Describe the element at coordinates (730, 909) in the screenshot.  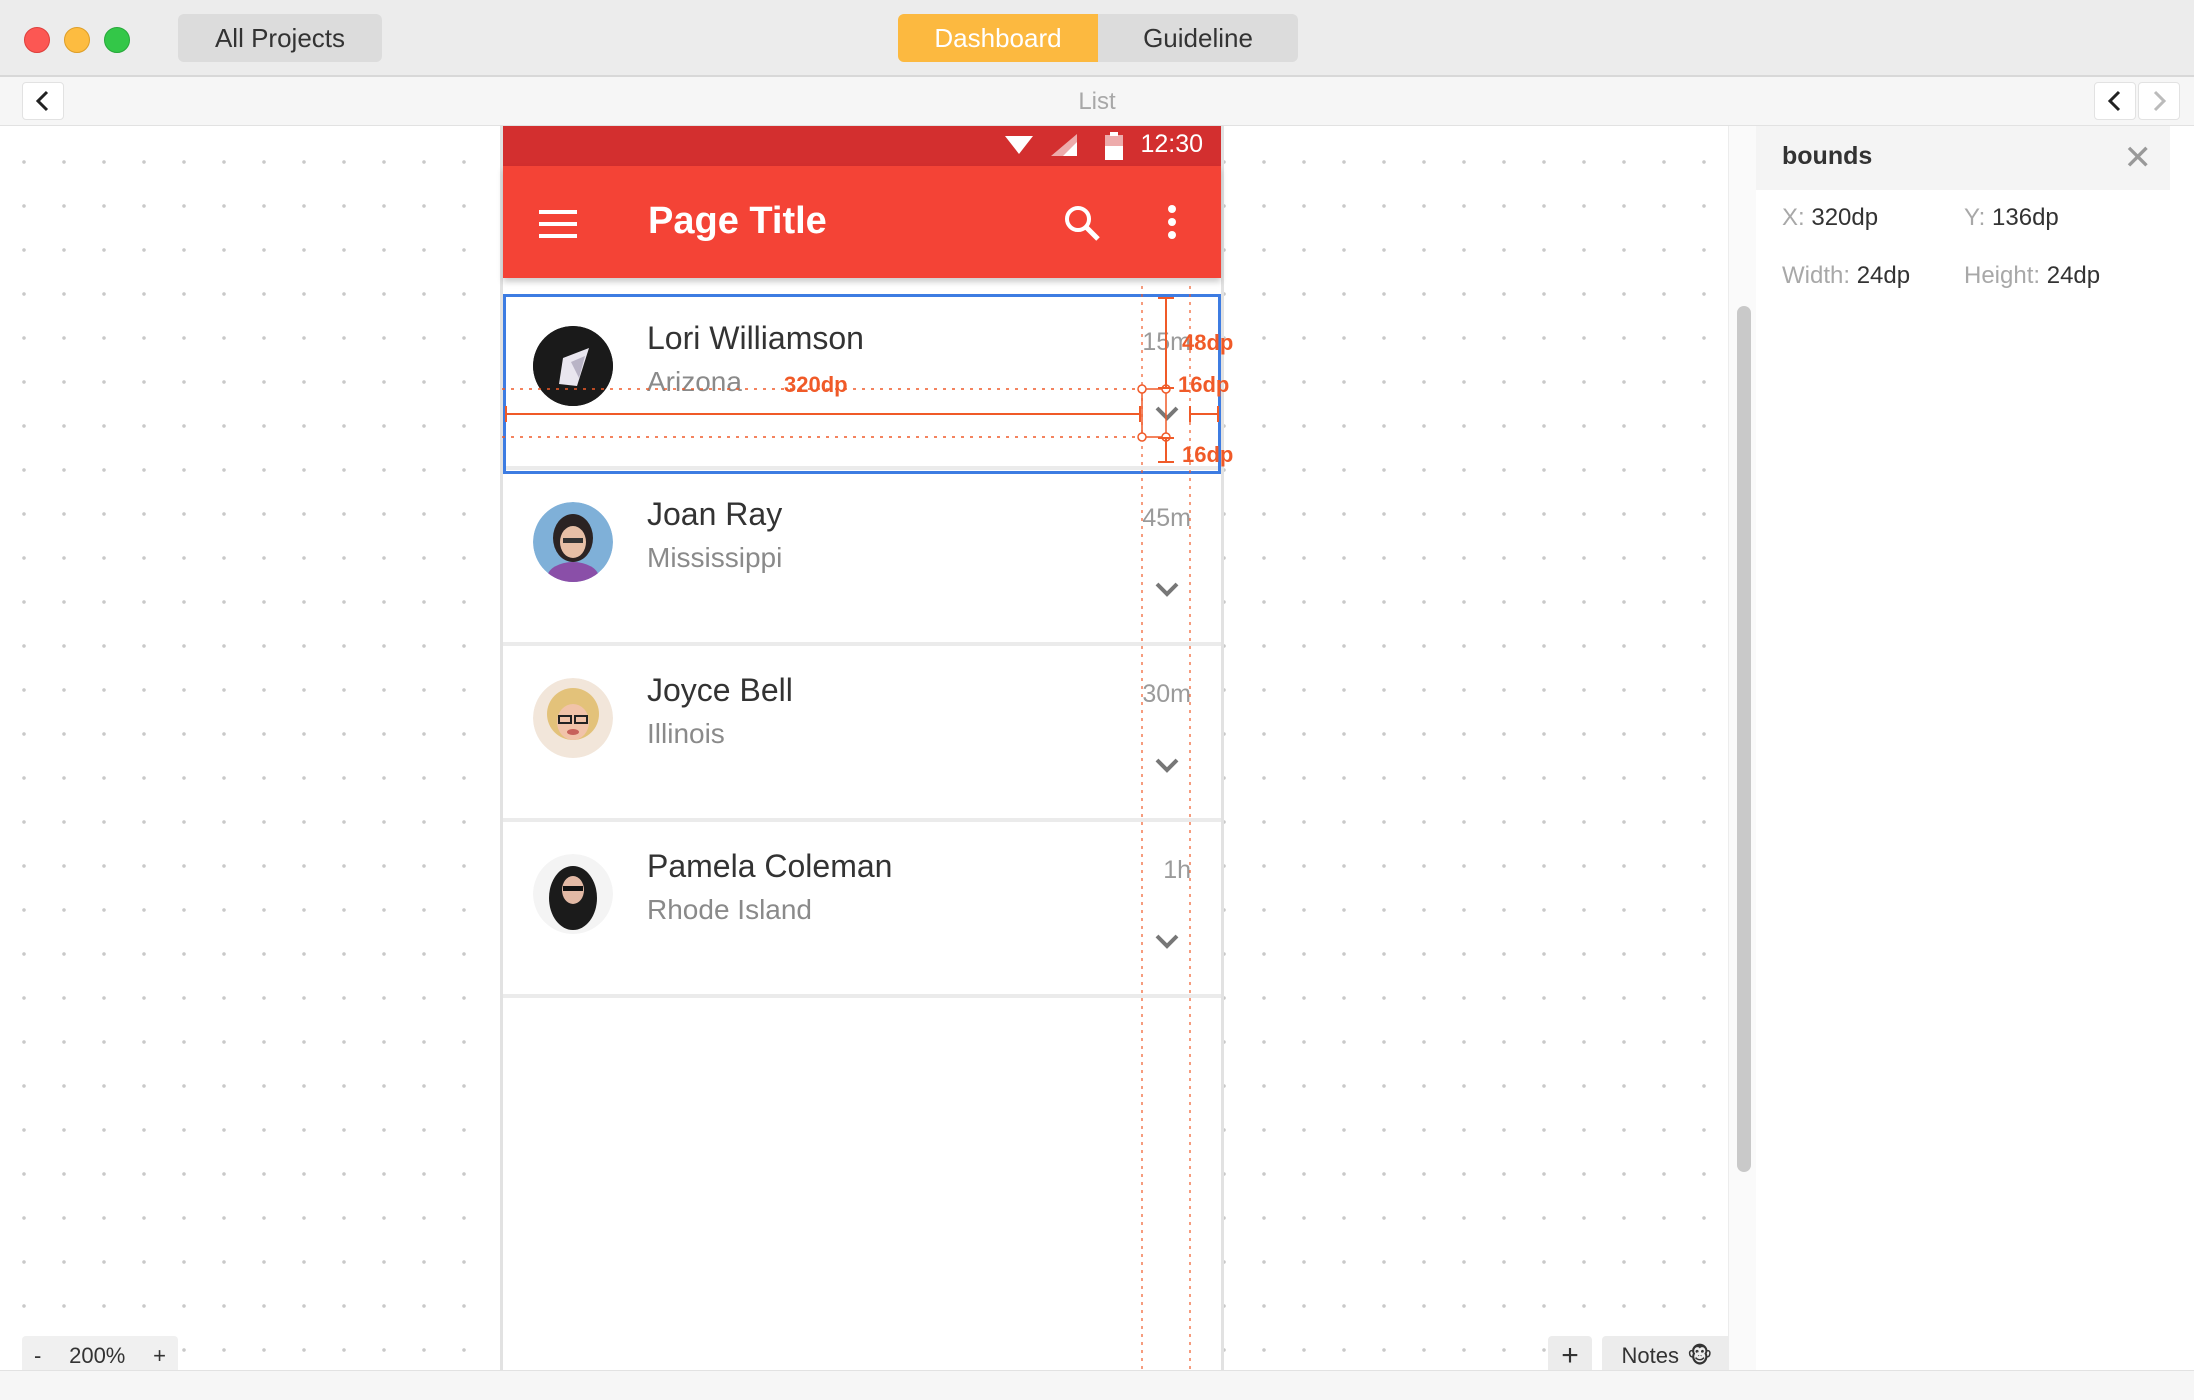
I see `item-location: Rhode Island` at that location.